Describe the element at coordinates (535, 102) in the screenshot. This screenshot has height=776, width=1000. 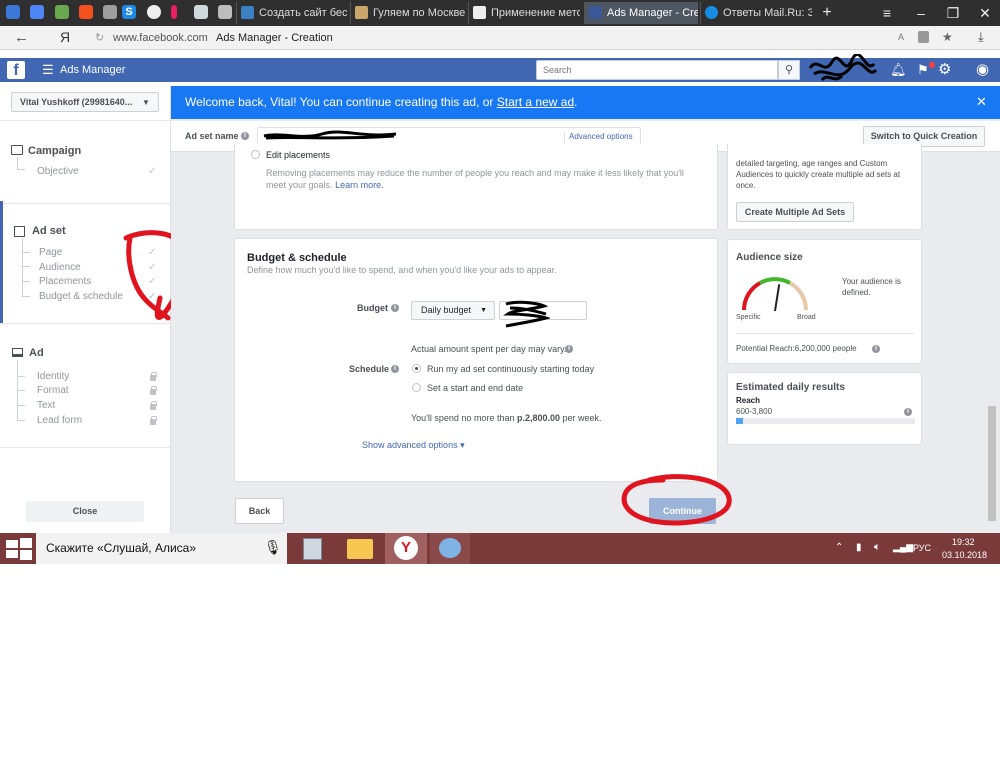
I see `start-new-ad-link: Start a new ad` at that location.